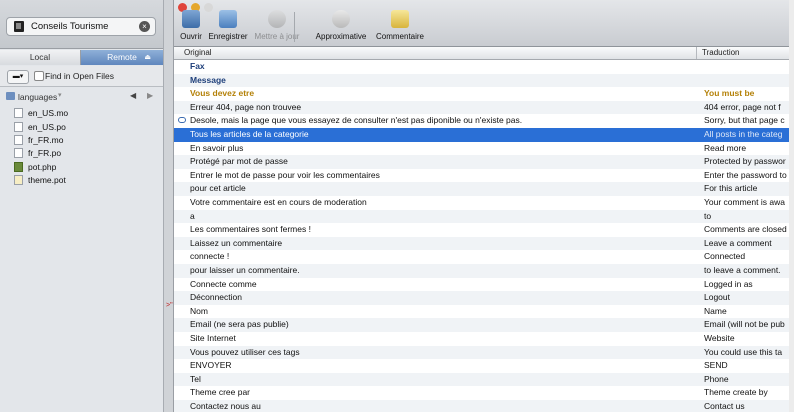 This screenshot has width=794, height=412. I want to click on file-item: pot.php, so click(84, 167).